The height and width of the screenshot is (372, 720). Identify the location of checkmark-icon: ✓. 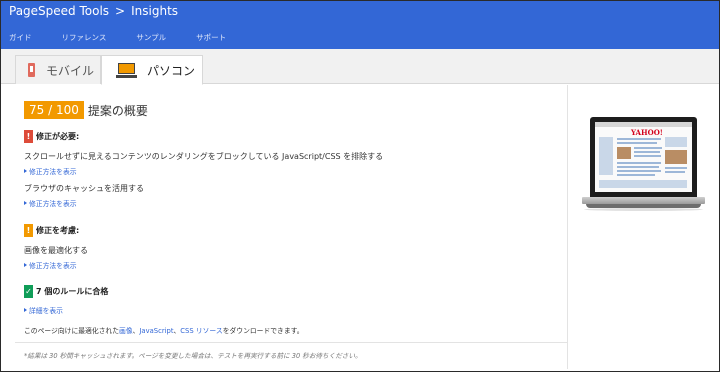
(28, 291).